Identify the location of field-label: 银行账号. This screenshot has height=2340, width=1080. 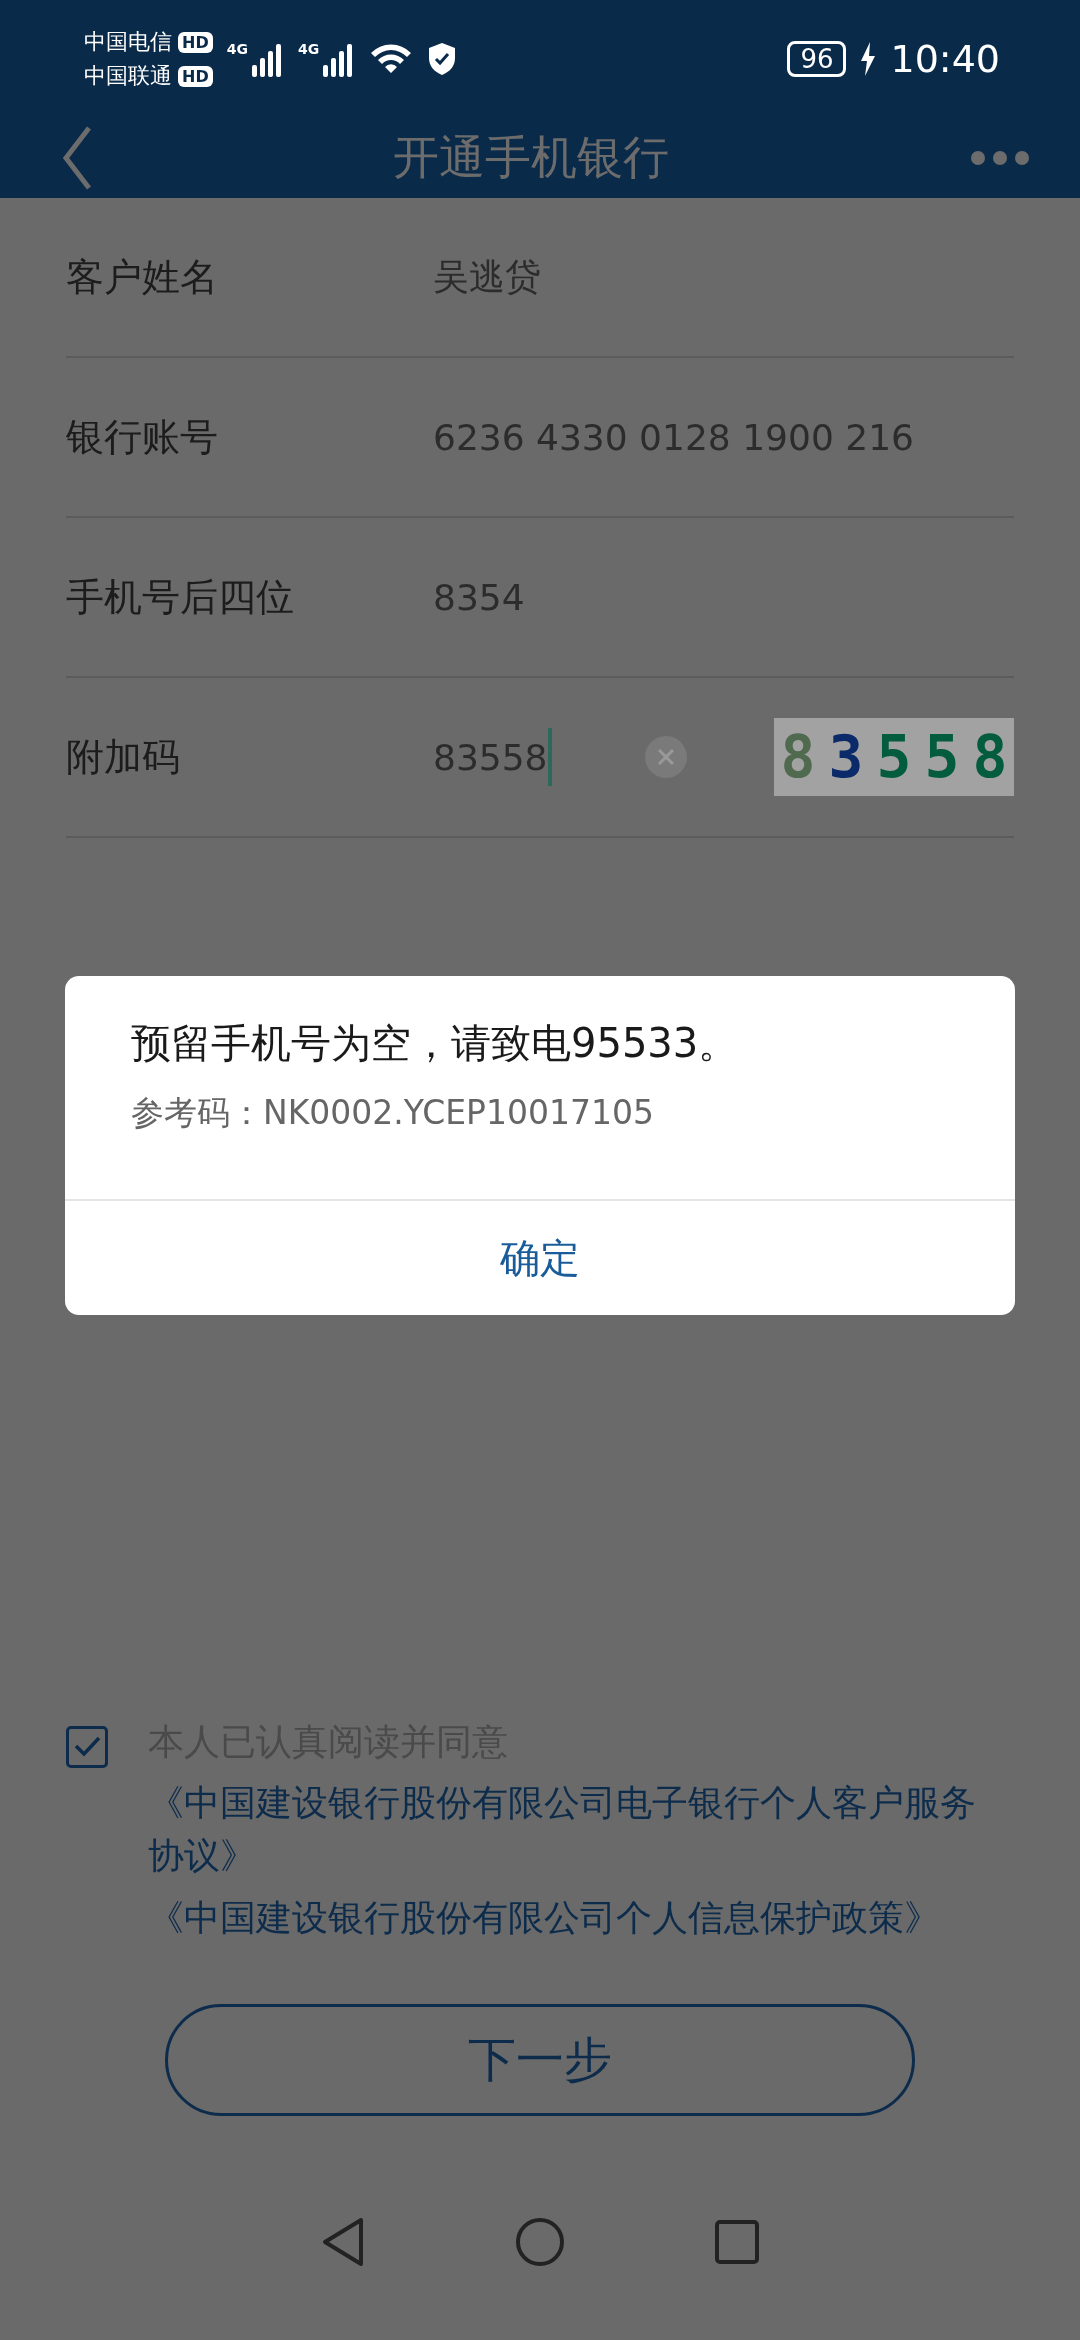
(142, 437).